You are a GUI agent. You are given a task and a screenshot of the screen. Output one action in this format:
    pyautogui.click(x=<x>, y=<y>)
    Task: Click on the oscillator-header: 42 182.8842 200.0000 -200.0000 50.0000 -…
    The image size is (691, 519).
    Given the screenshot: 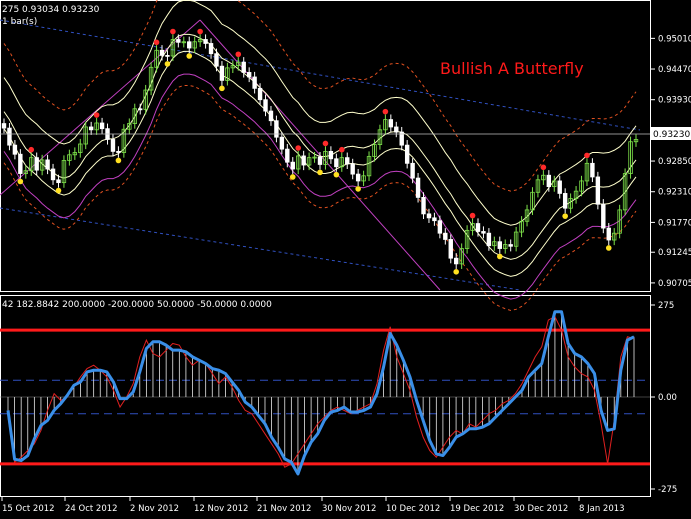 What is the action you would take?
    pyautogui.click(x=137, y=305)
    